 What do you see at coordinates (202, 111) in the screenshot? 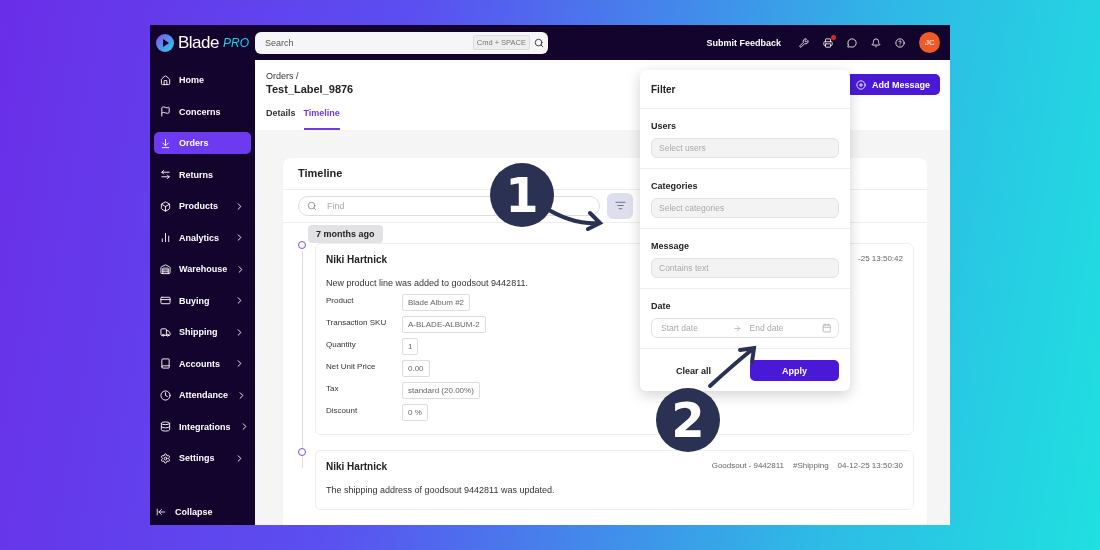
I see `sidebar-item: Concerns` at bounding box center [202, 111].